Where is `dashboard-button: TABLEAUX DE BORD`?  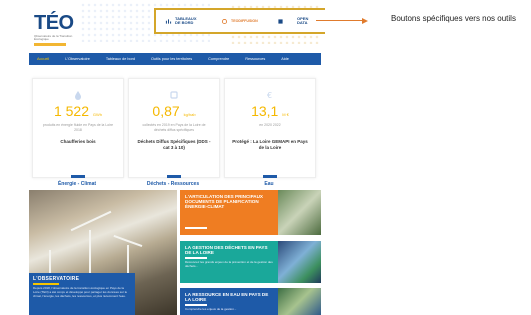
dashboard-button: TABLEAUX DE BORD is located at coordinates (180, 21).